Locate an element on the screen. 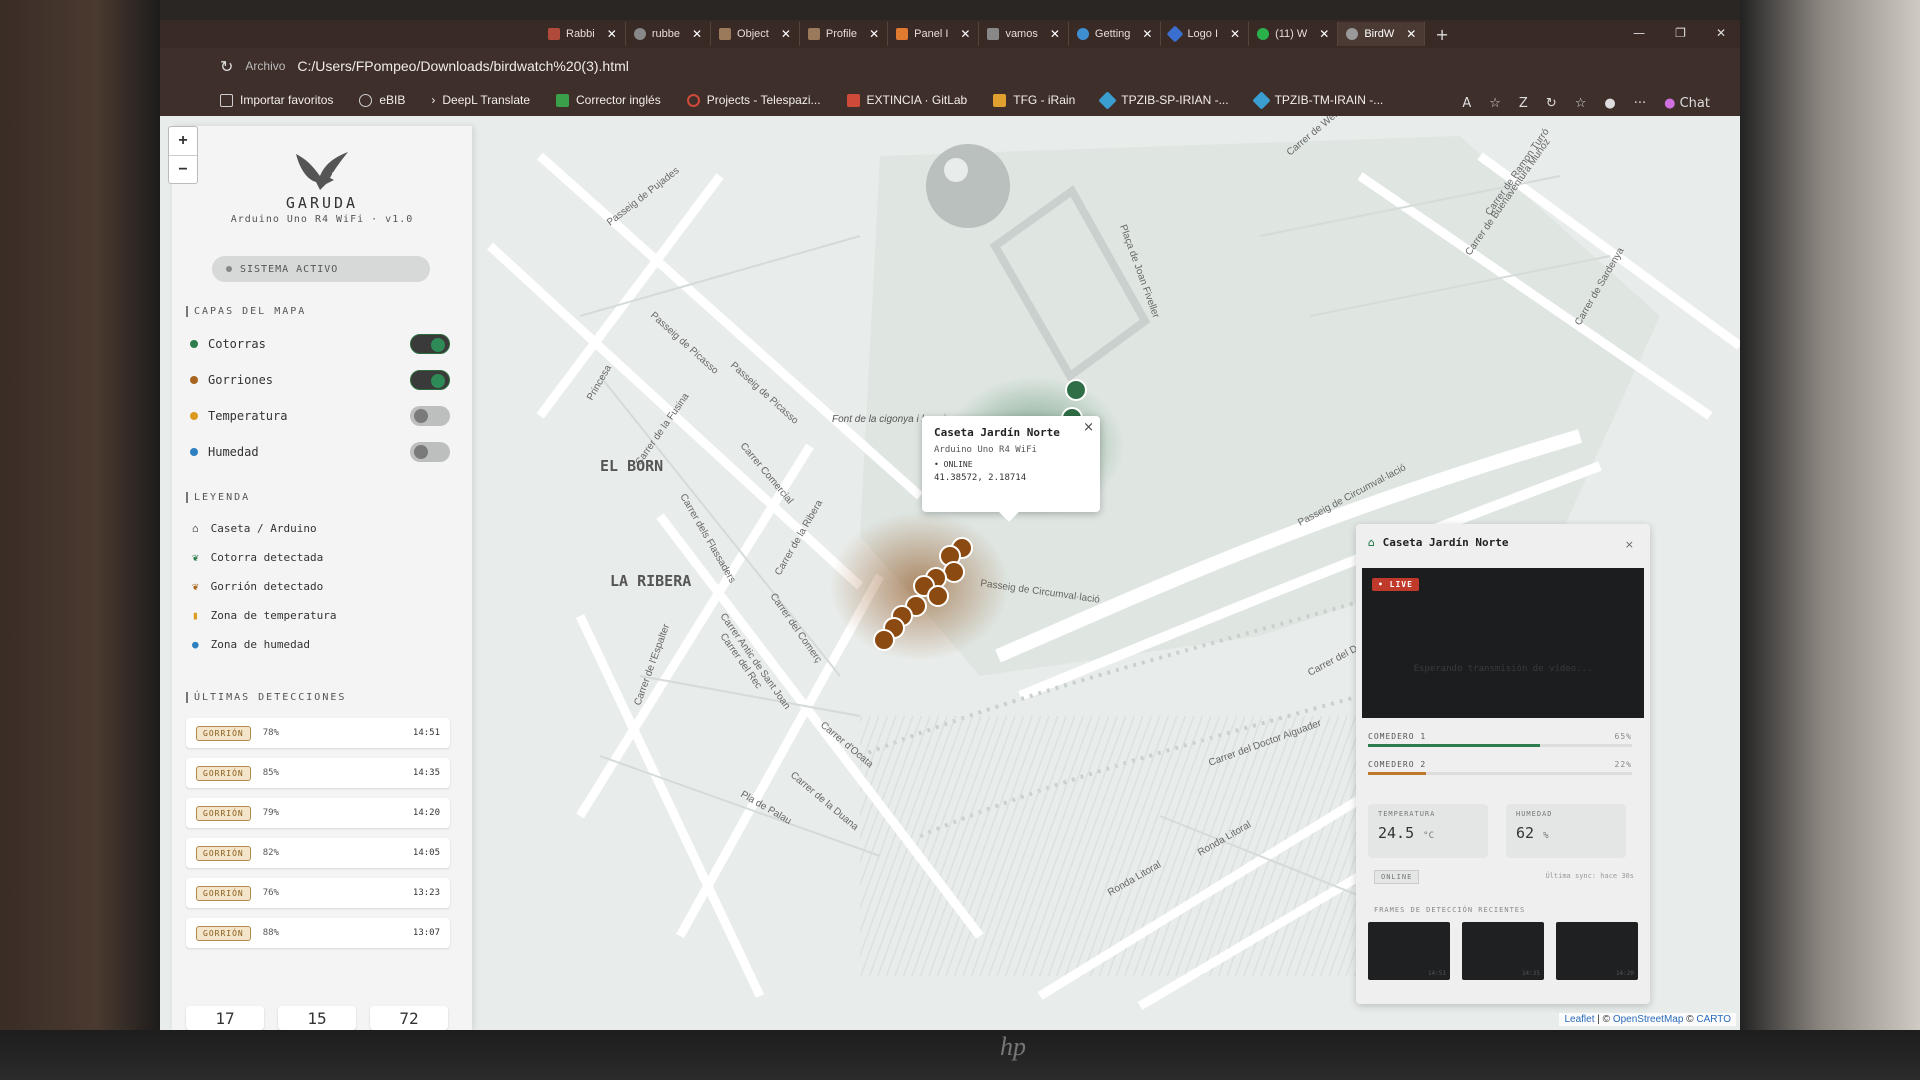  browser-tab: Object ✕ is located at coordinates (755, 34).